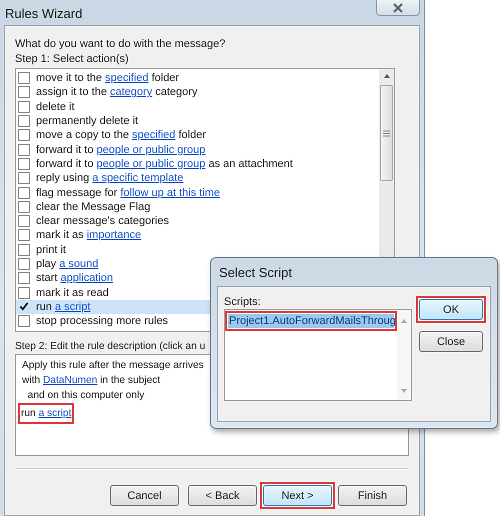 This screenshot has width=500, height=516. Describe the element at coordinates (197, 235) in the screenshot. I see `list-item: mark it as importance` at that location.